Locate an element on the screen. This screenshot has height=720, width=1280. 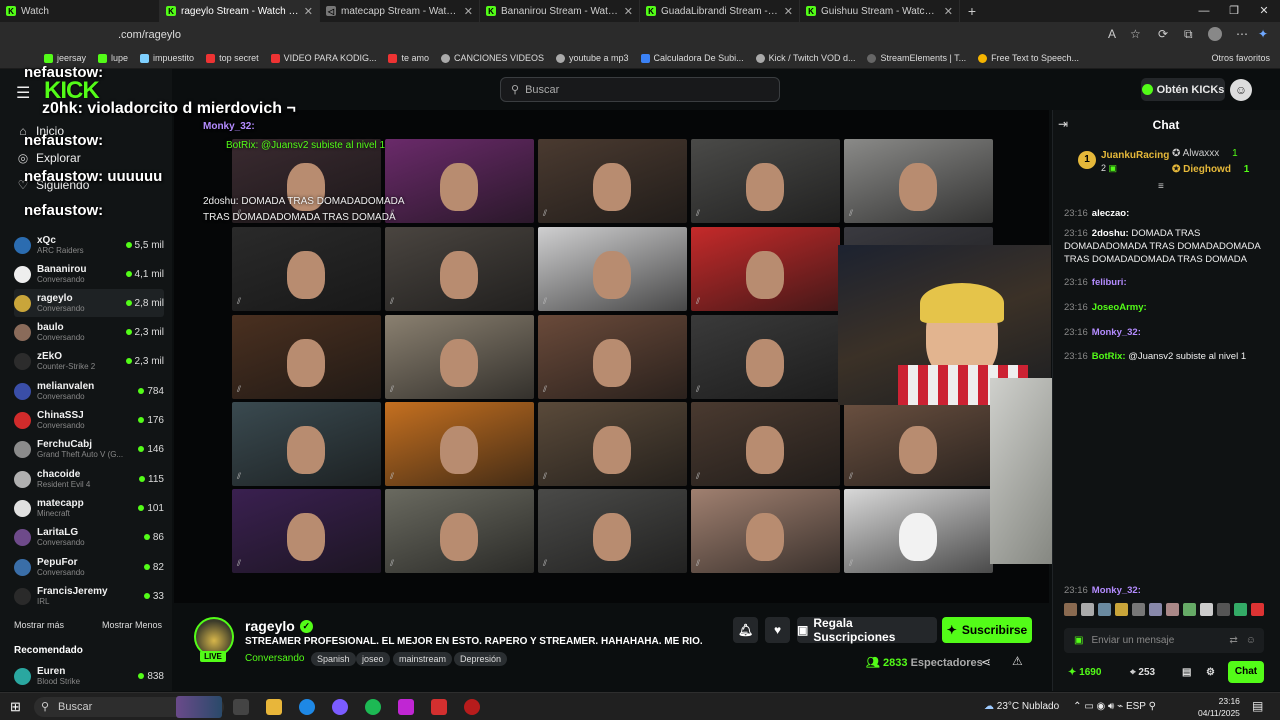
favorite-star-icon: ☆ is located at coordinates (1135, 34).